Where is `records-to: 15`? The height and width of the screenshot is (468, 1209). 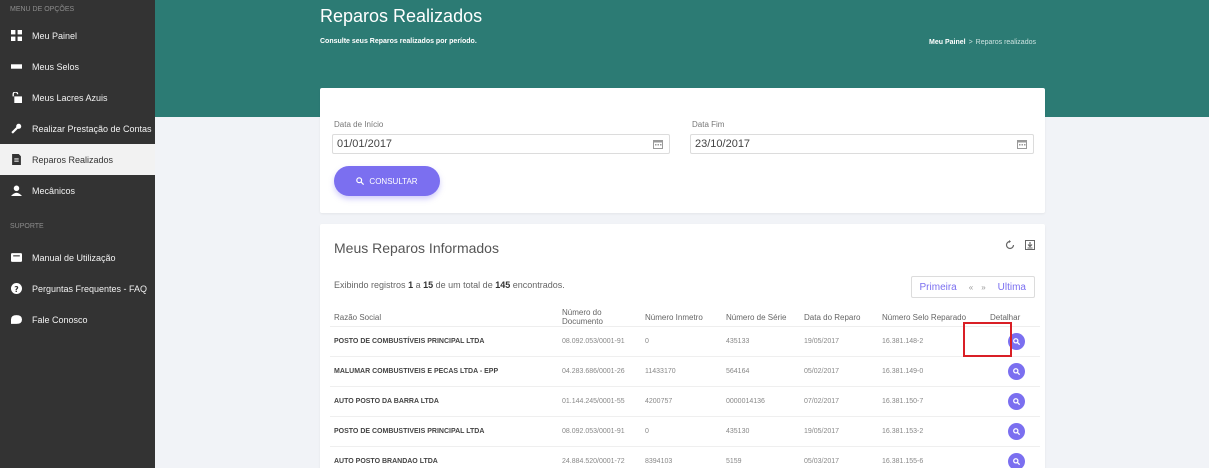
records-to: 15 is located at coordinates (428, 285).